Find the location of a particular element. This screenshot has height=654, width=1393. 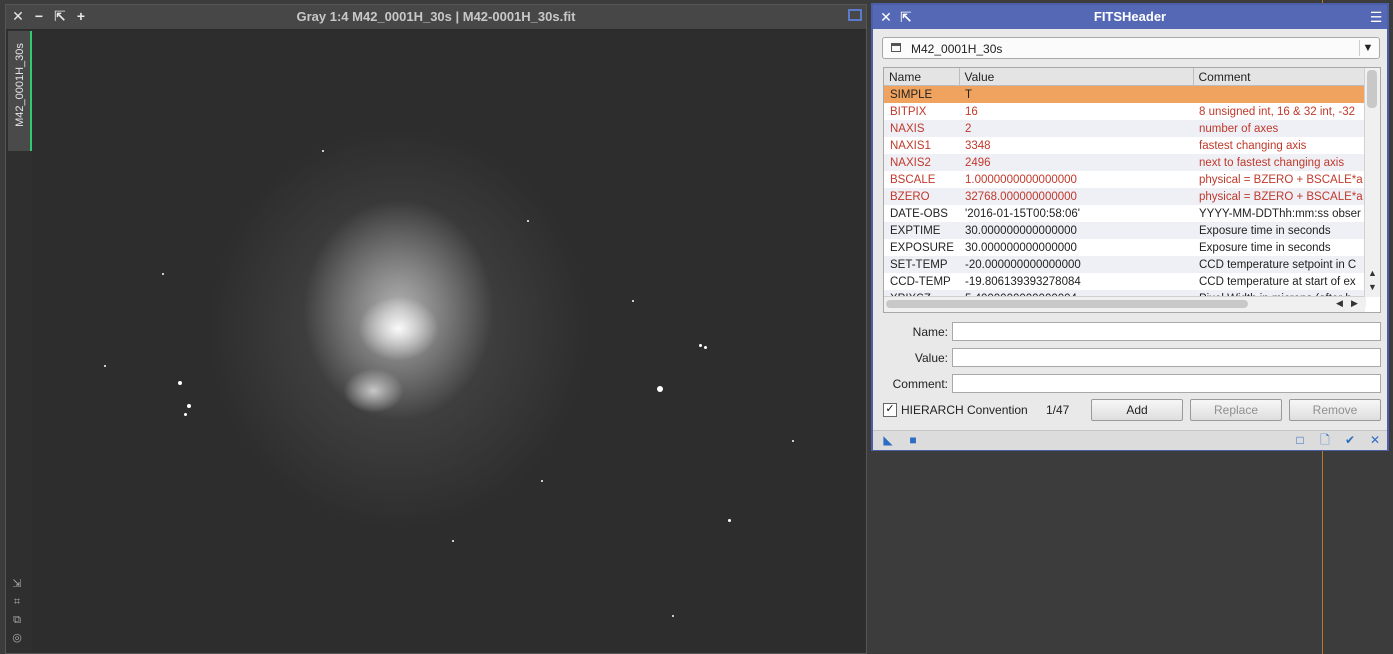

keyword-name: NAXIS is located at coordinates (921, 128).